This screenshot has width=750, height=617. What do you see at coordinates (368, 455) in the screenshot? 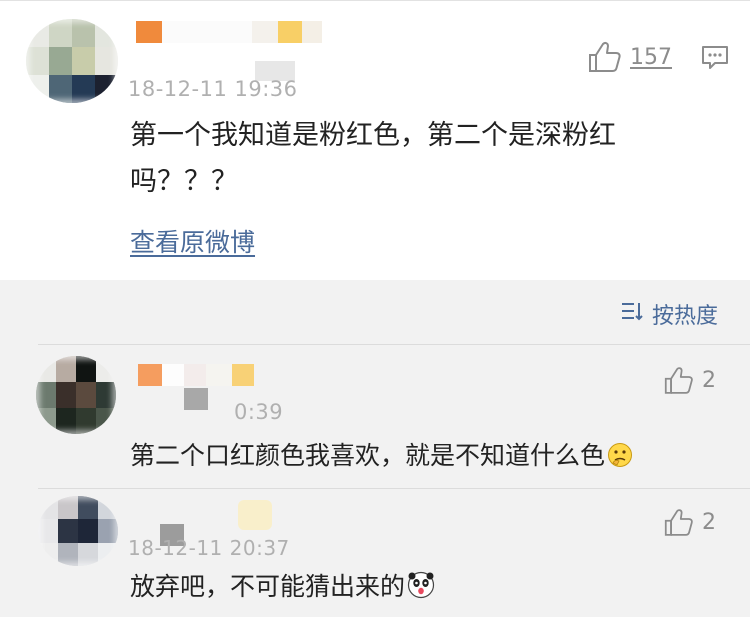
I see `reply-text-content: 第二个口红颜色我喜欢，就是不知道什么色` at bounding box center [368, 455].